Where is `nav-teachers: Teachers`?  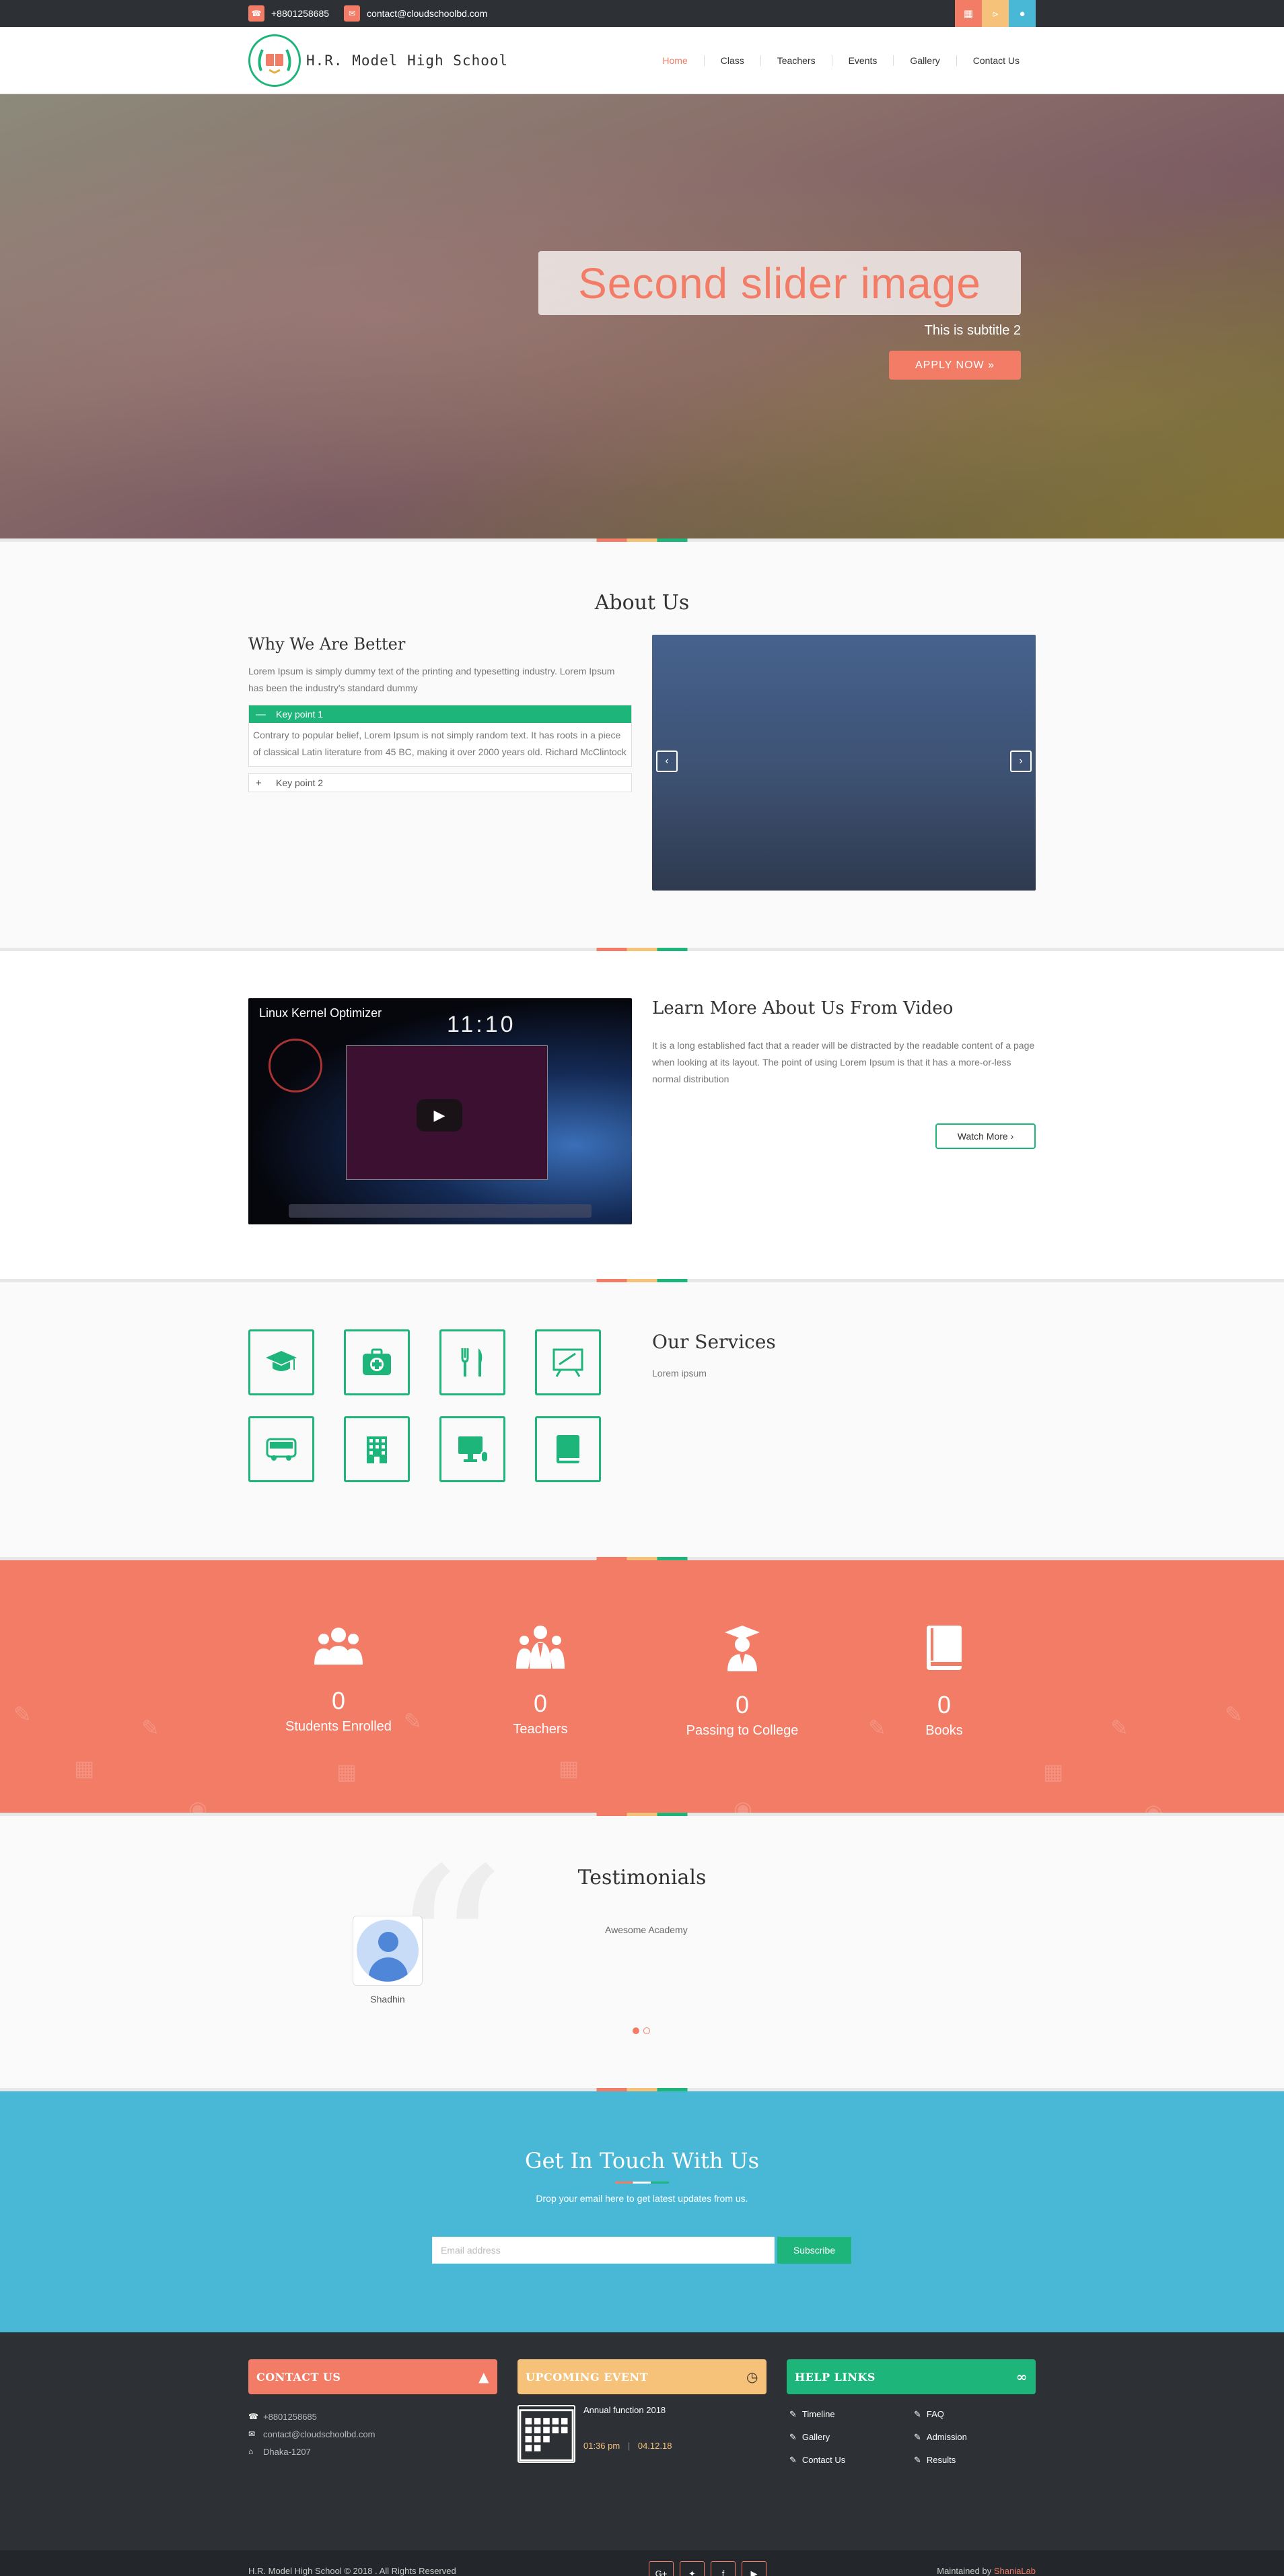 nav-teachers: Teachers is located at coordinates (796, 60).